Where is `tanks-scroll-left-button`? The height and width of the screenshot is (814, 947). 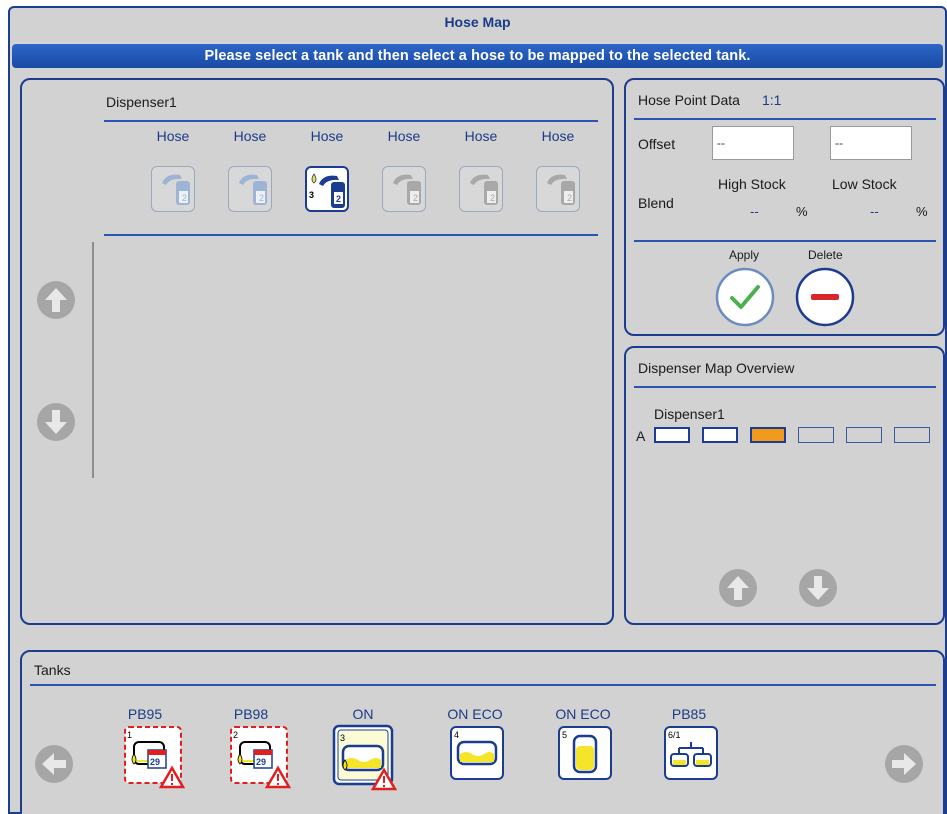 tanks-scroll-left-button is located at coordinates (54, 764).